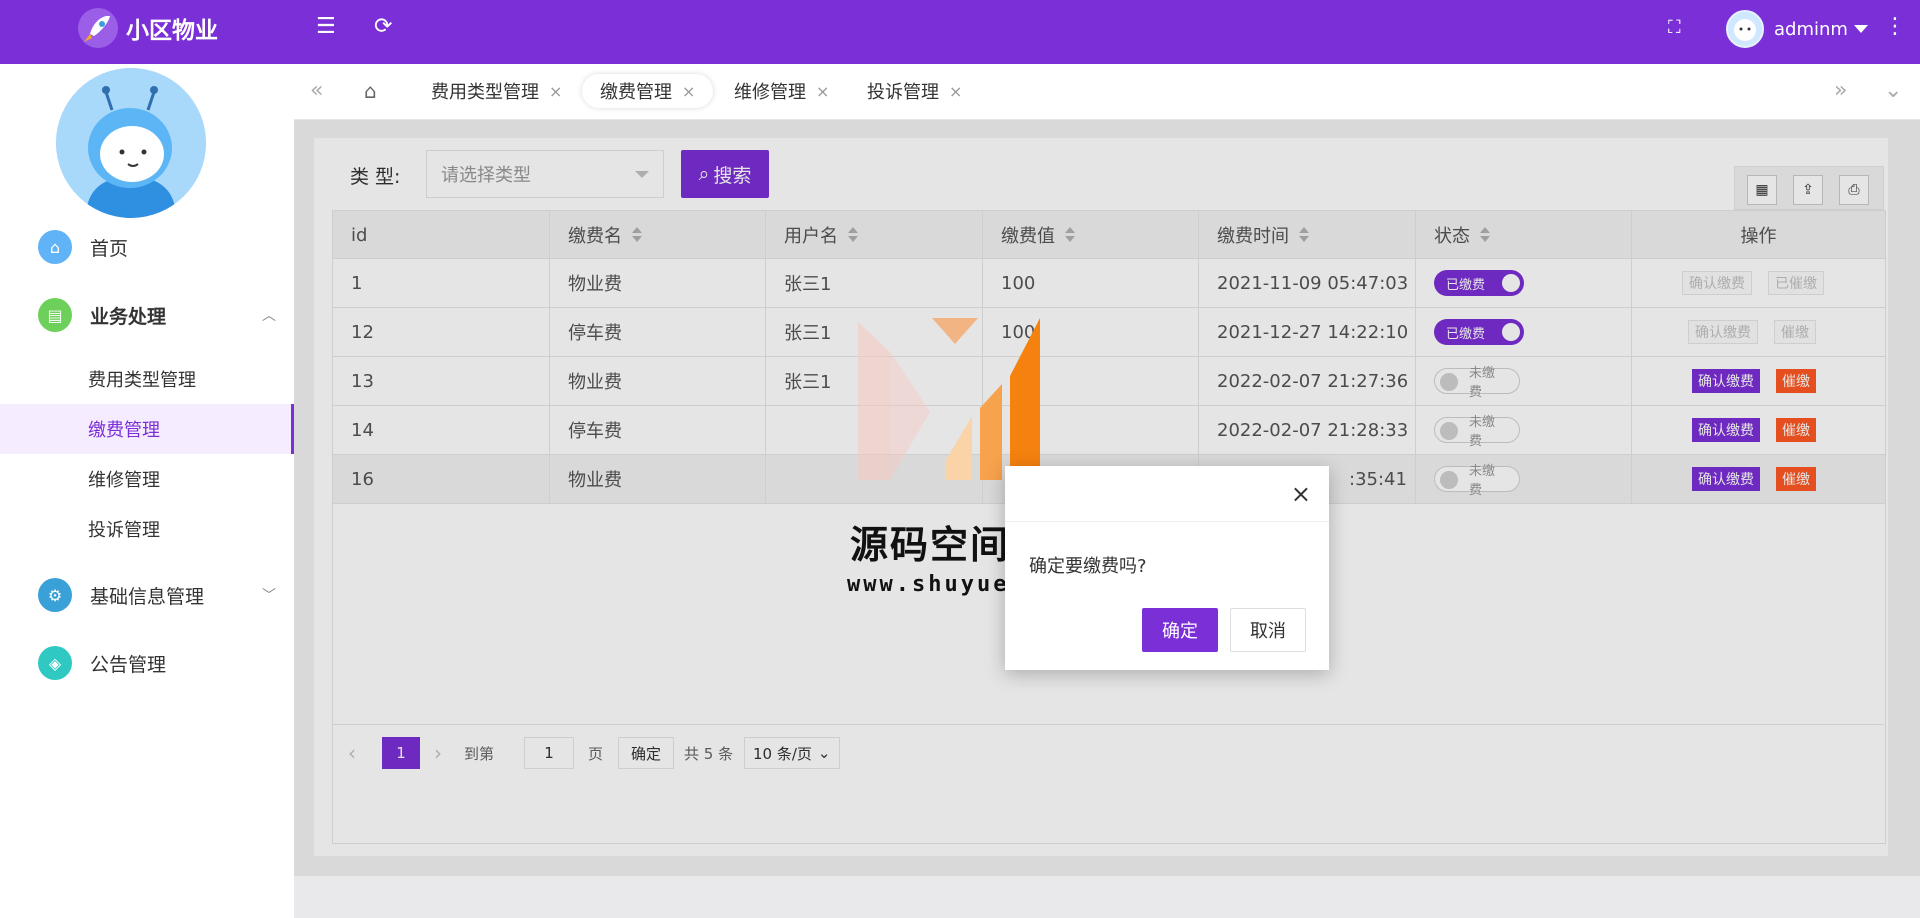 The width and height of the screenshot is (1920, 918). I want to click on confirm-button: 确定, so click(1180, 630).